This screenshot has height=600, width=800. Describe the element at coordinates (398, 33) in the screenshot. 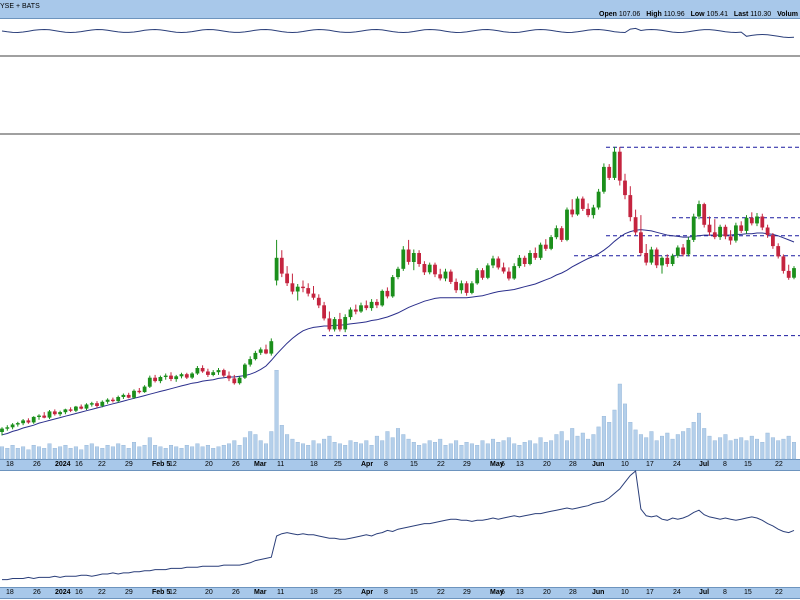

I see `mini-indicator-line` at that location.